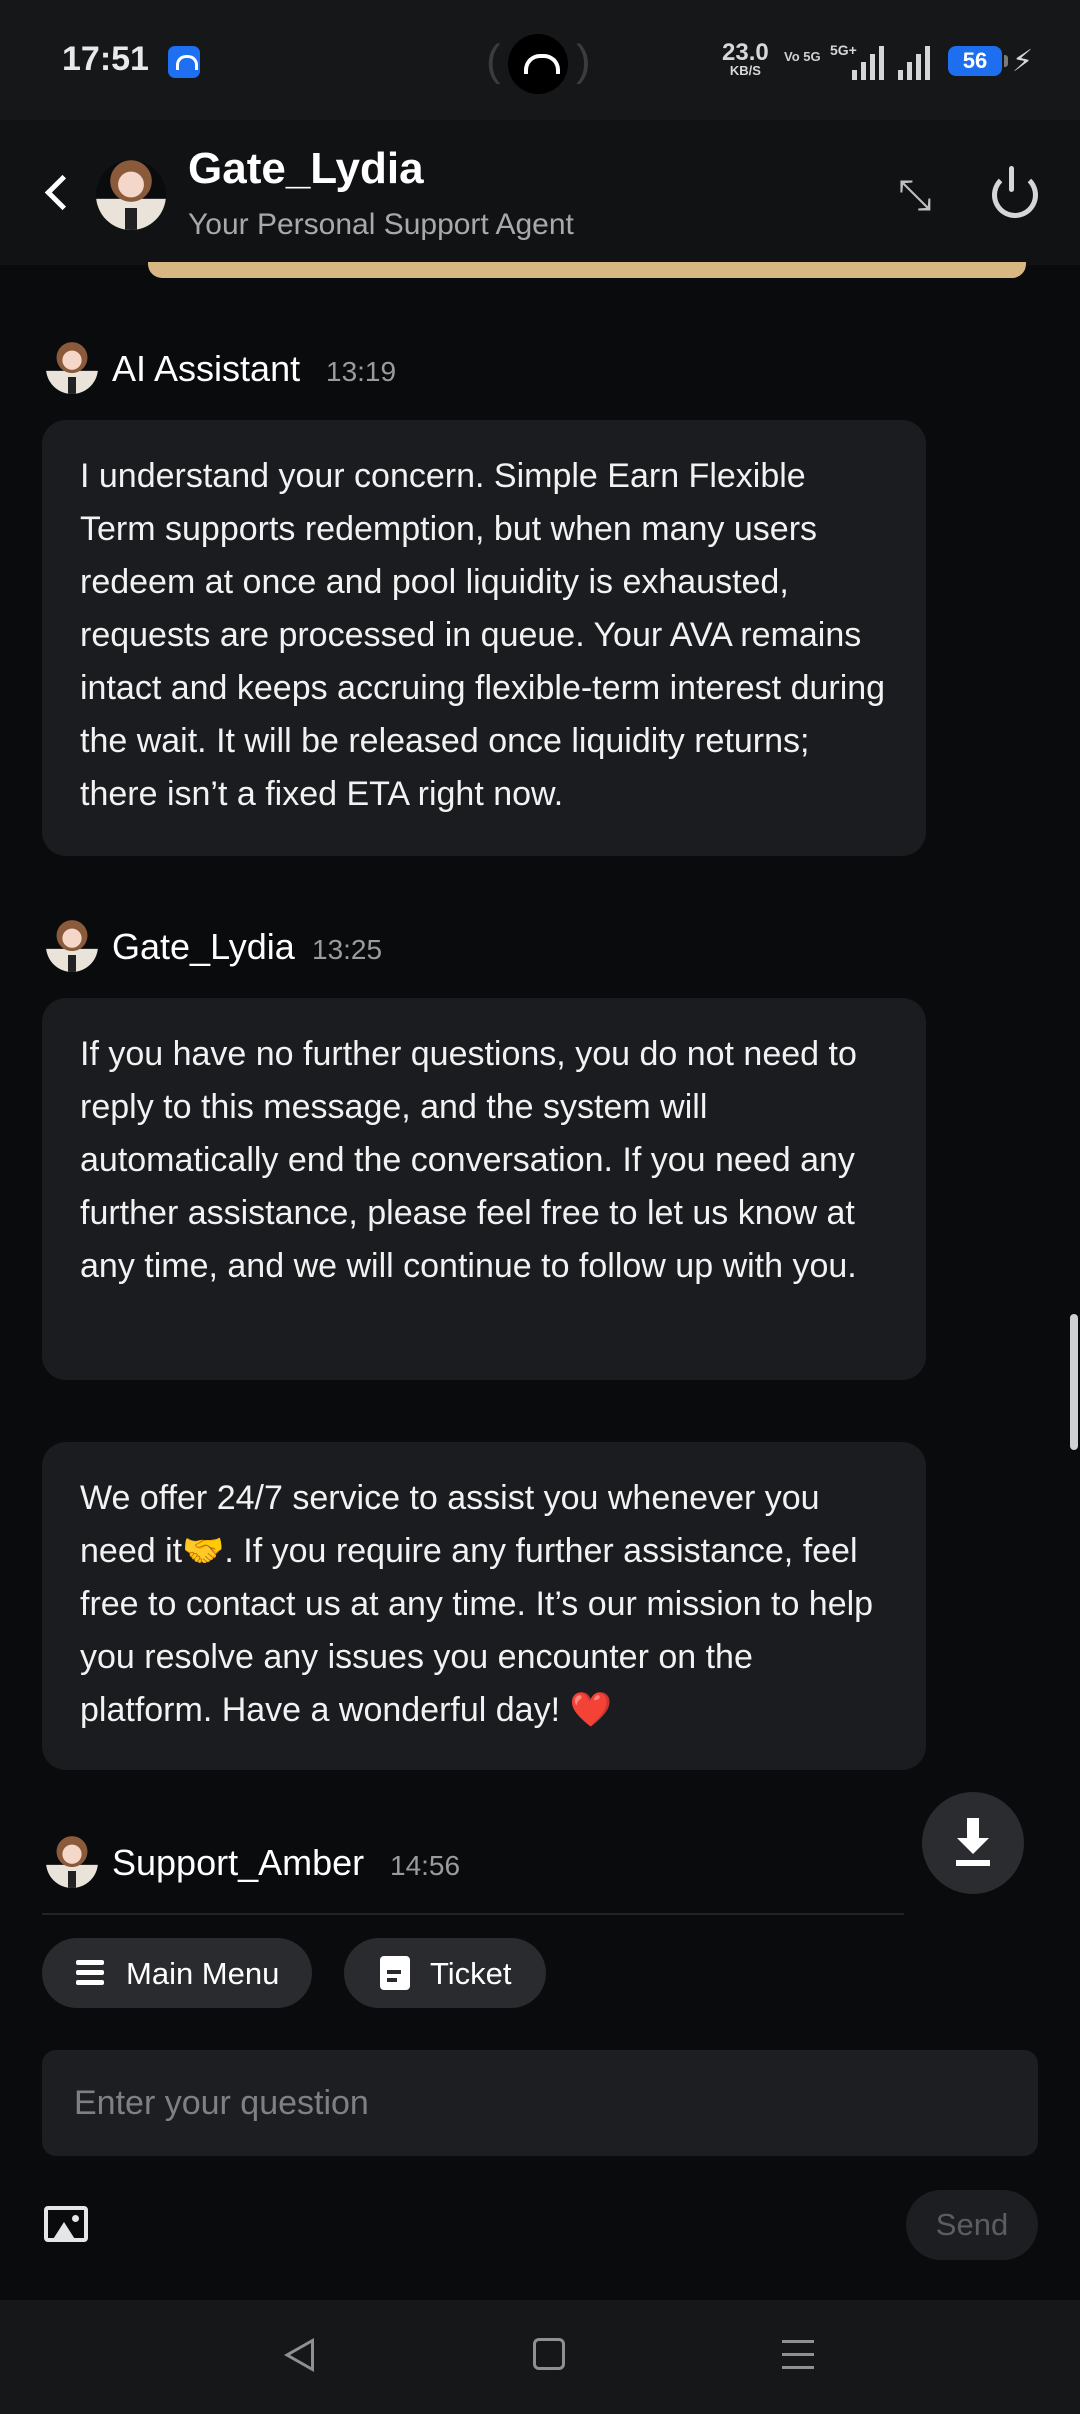 This screenshot has width=1080, height=2414. Describe the element at coordinates (66, 2224) in the screenshot. I see `image-icon` at that location.